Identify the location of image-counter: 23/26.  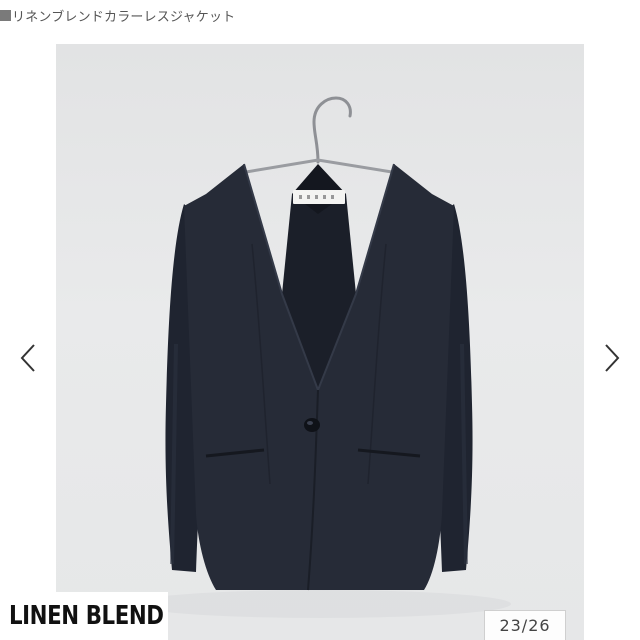
(525, 625).